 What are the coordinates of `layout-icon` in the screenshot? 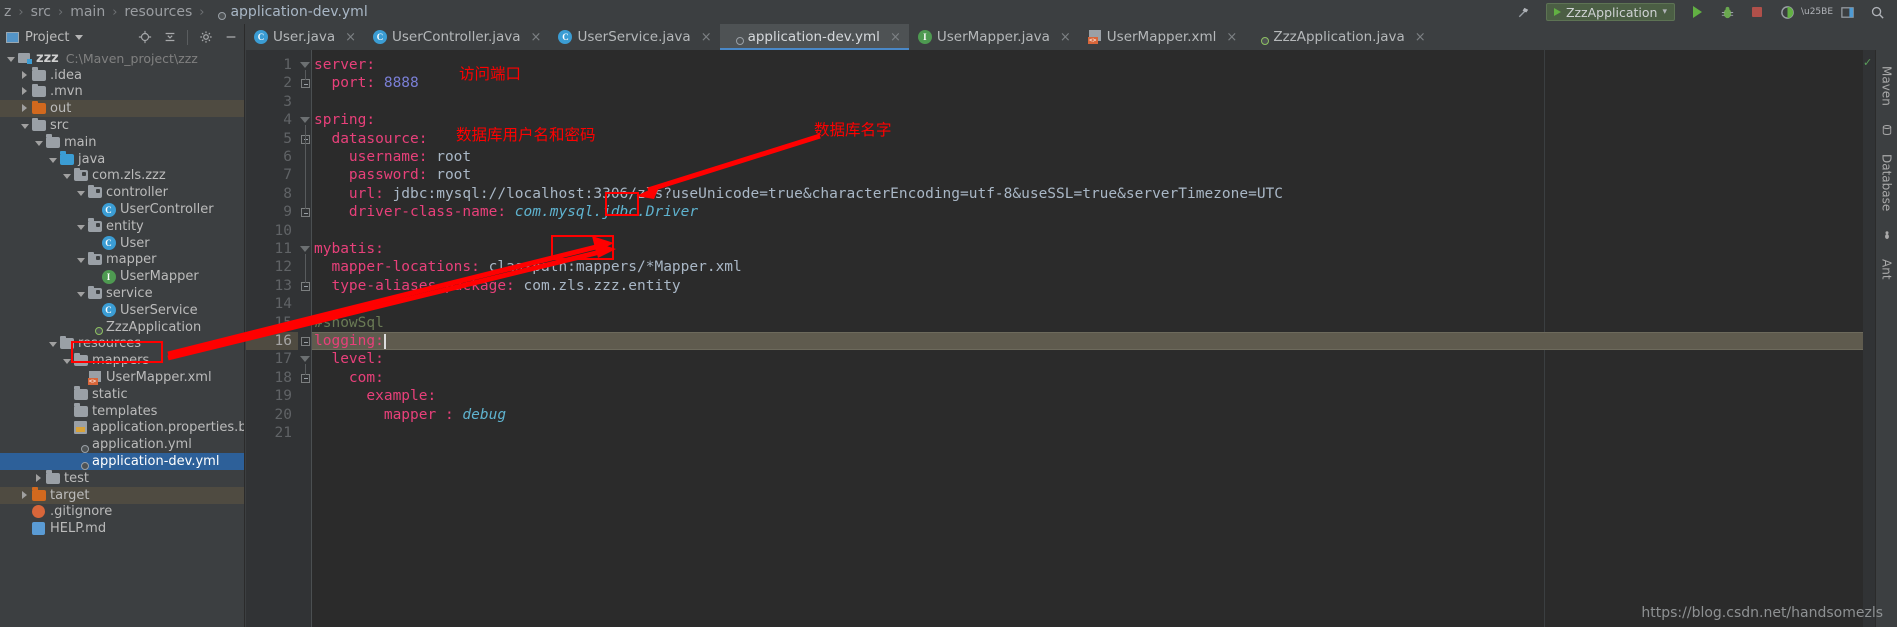 It's located at (1847, 12).